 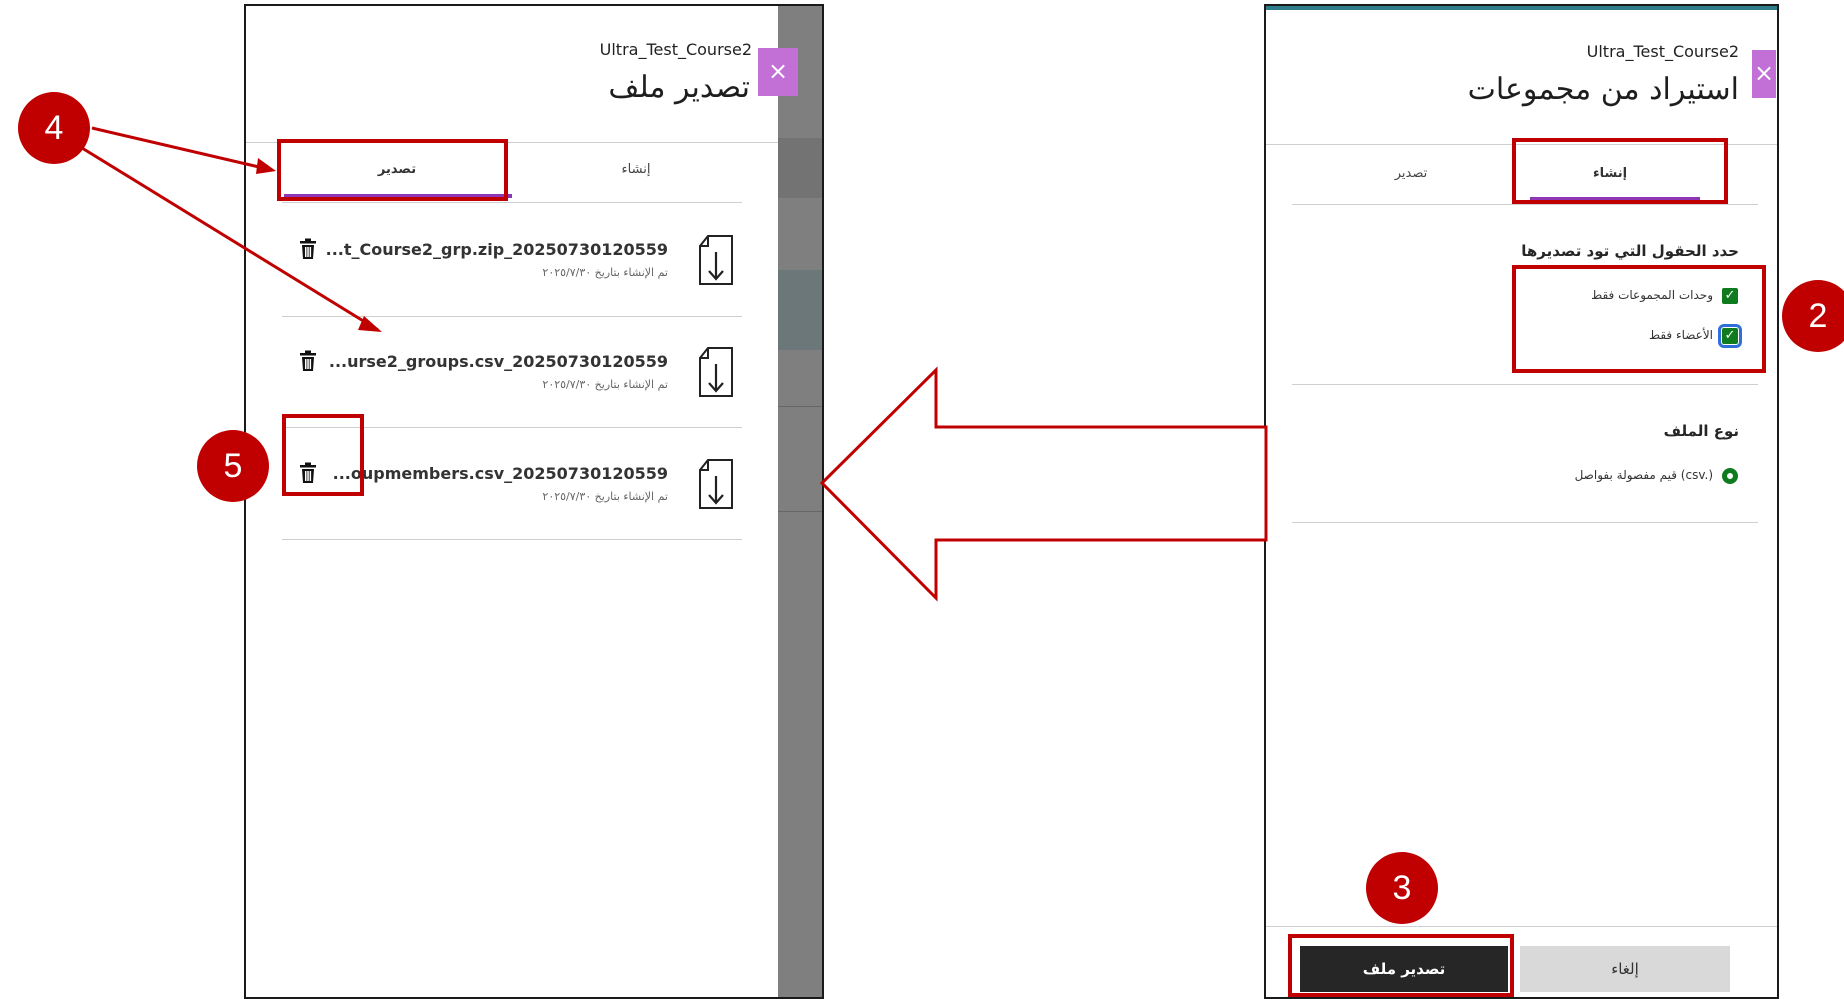 What do you see at coordinates (1639, 319) in the screenshot?
I see `highlight-checkboxes` at bounding box center [1639, 319].